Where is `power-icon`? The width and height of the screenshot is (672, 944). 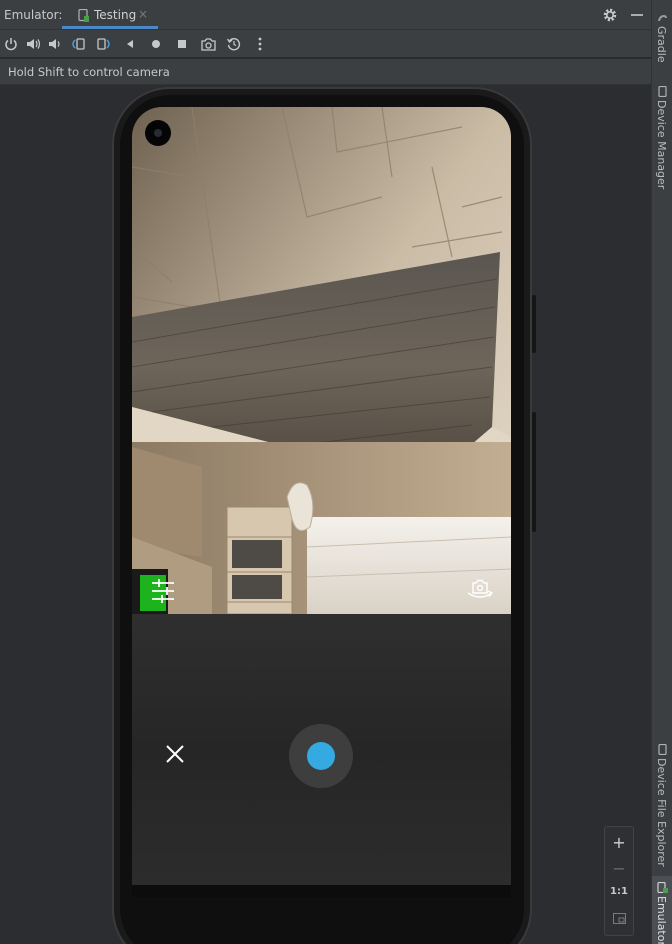 power-icon is located at coordinates (11, 44).